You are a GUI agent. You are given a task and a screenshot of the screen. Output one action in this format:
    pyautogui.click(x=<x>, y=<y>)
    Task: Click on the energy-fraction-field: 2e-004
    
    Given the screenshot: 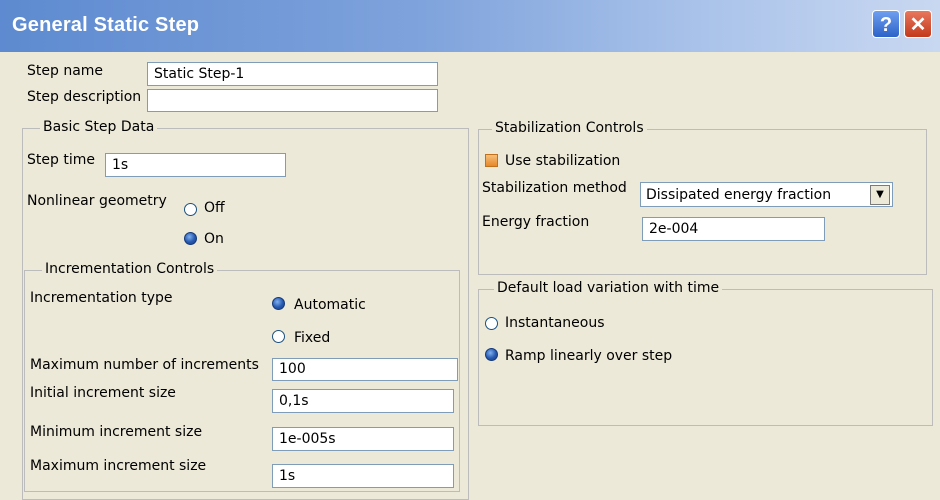 What is the action you would take?
    pyautogui.click(x=733, y=229)
    